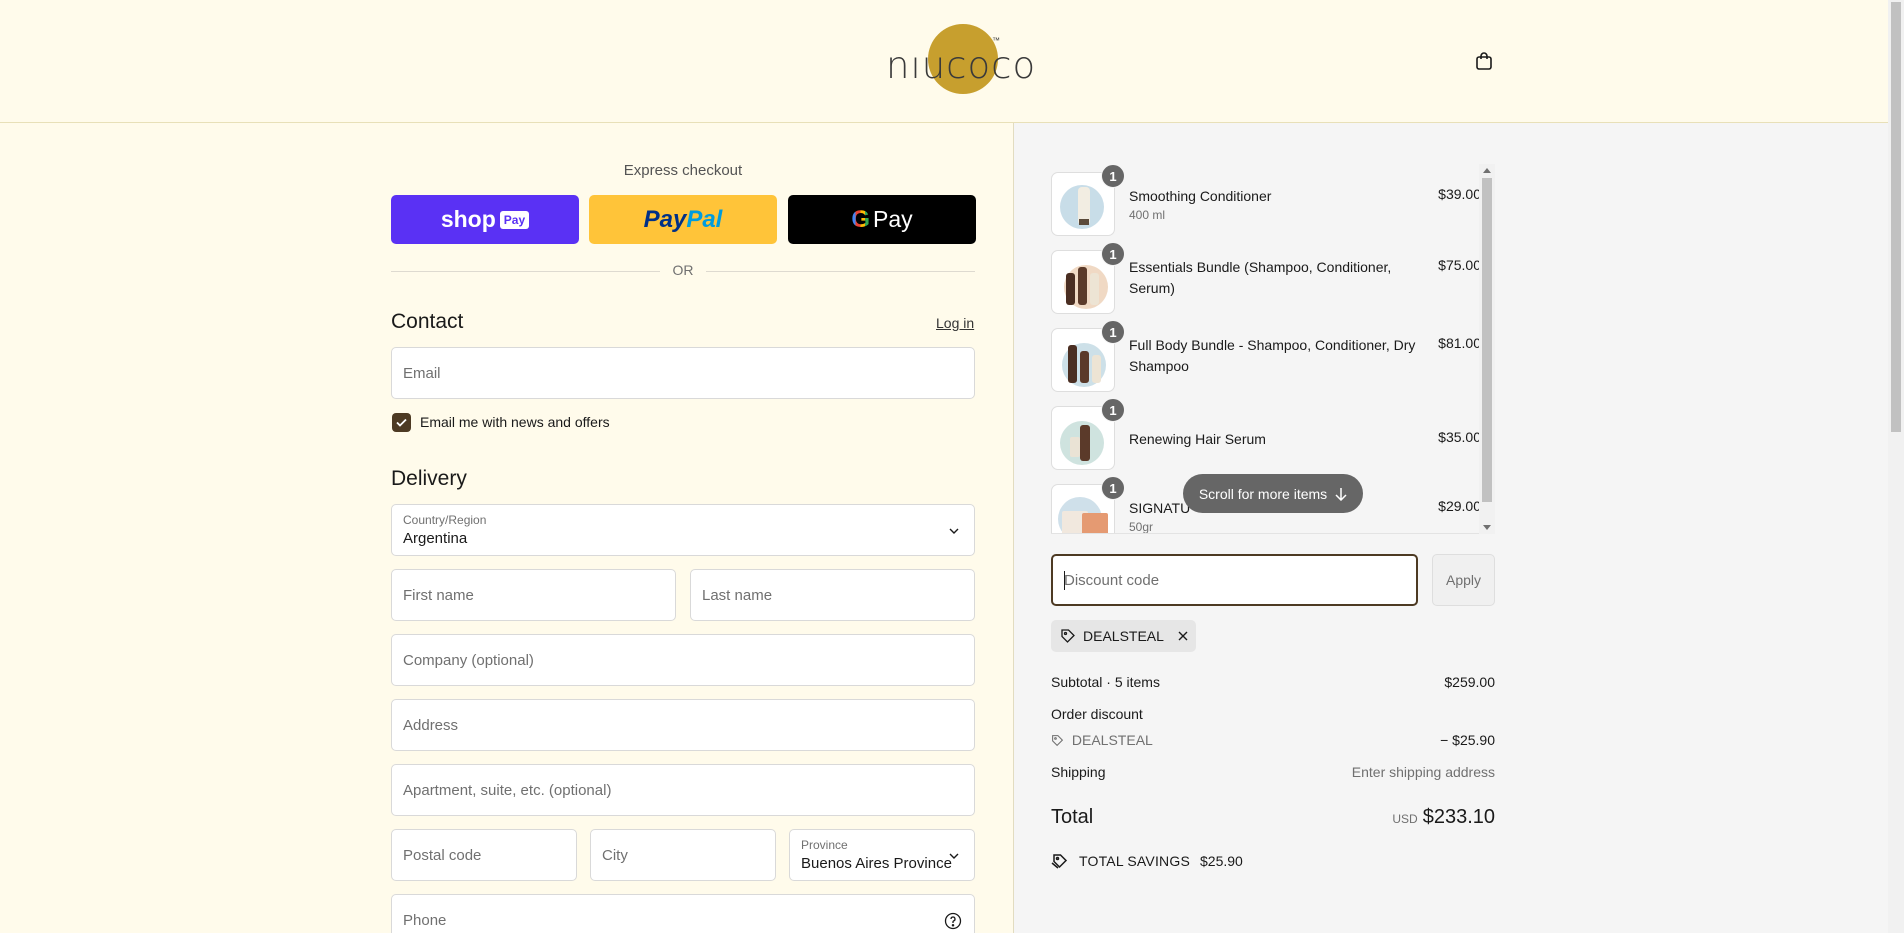 This screenshot has height=933, width=1904. What do you see at coordinates (665, 219) in the screenshot?
I see `paypal-wordmark-a: Pay` at bounding box center [665, 219].